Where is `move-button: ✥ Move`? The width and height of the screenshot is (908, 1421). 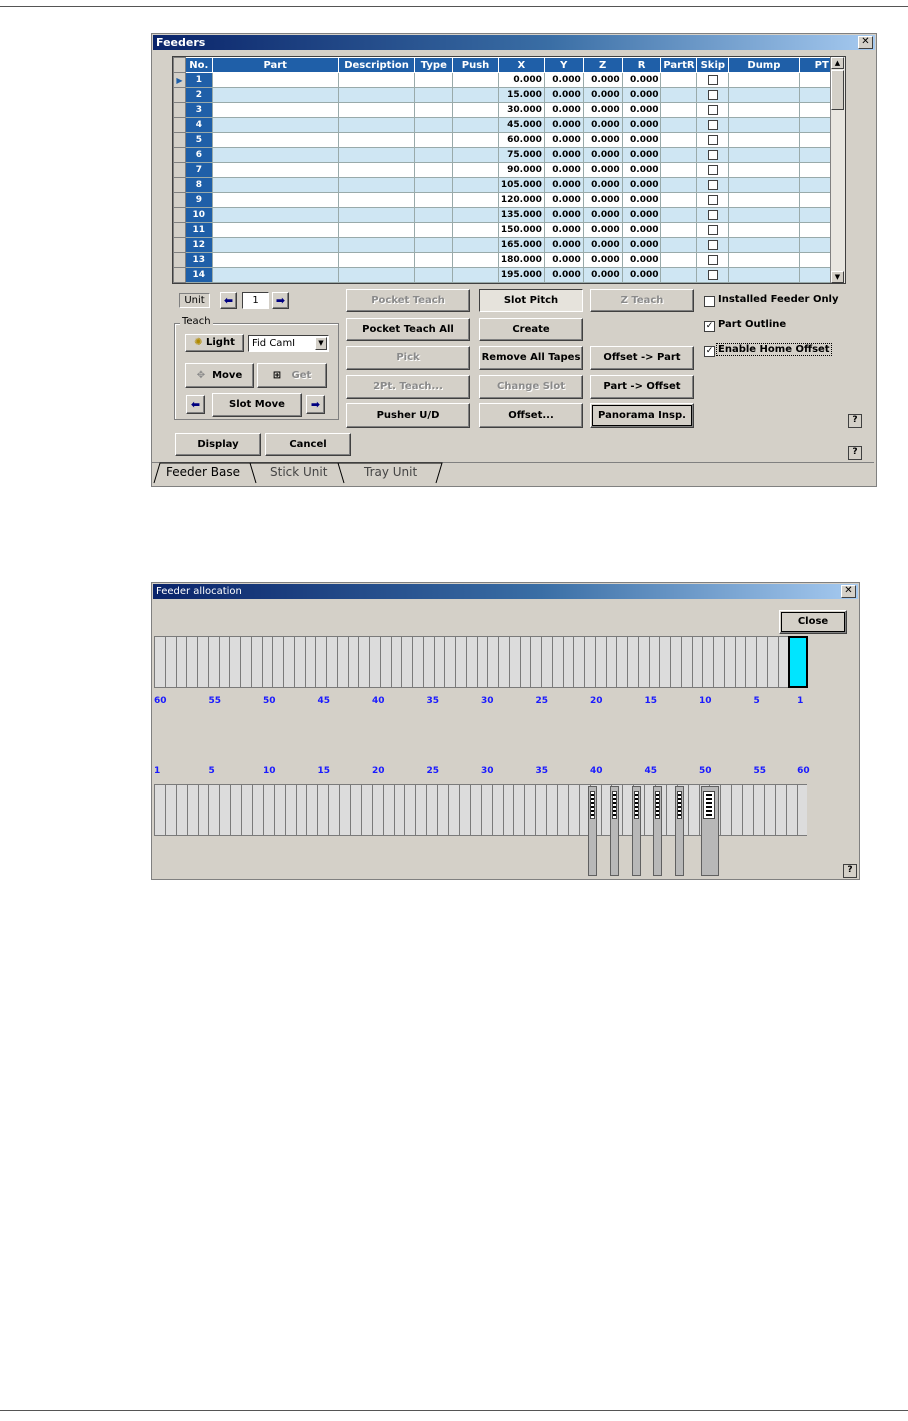 move-button: ✥ Move is located at coordinates (219, 375).